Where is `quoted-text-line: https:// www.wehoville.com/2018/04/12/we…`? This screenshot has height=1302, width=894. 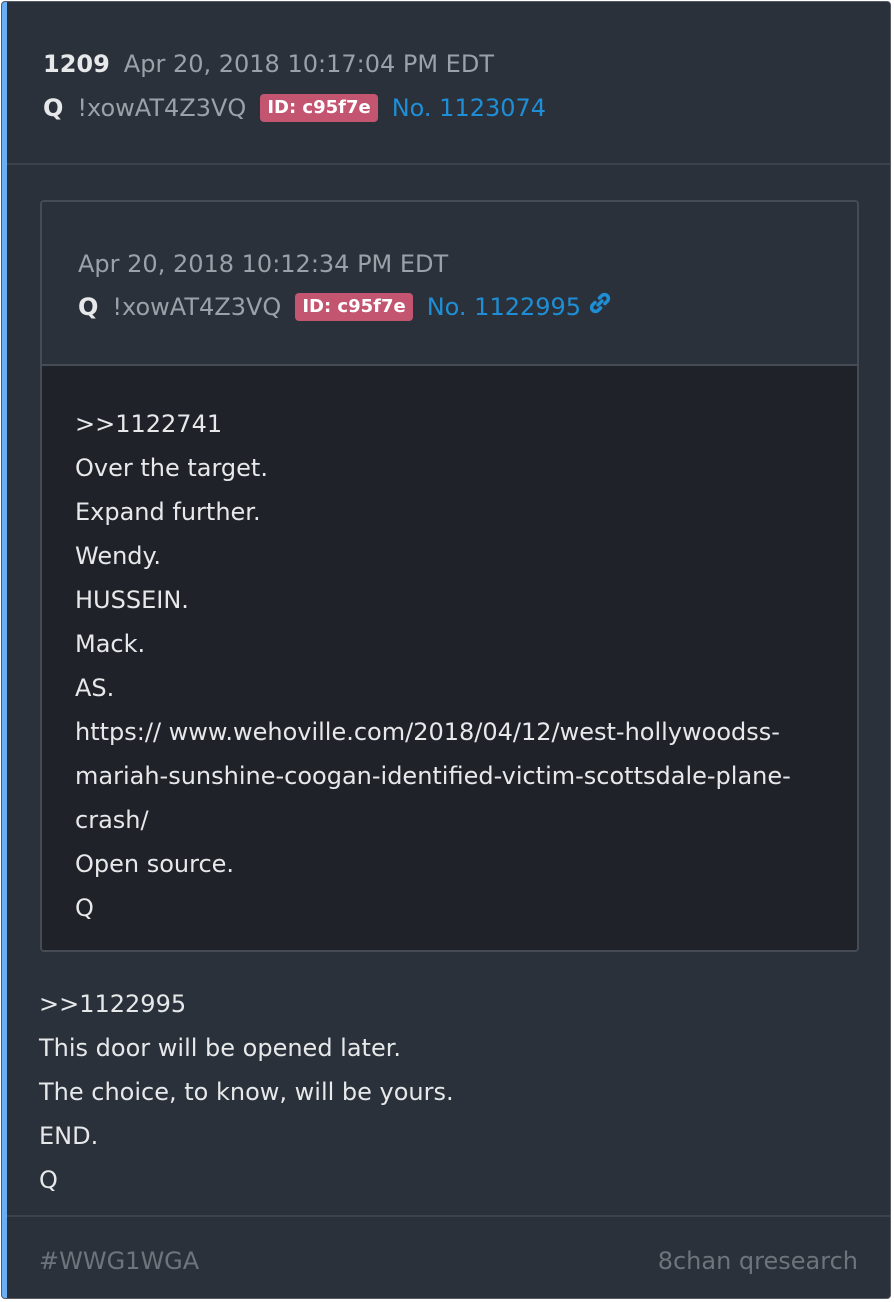
quoted-text-line: https:// www.wehoville.com/2018/04/12/we… is located at coordinates (427, 732).